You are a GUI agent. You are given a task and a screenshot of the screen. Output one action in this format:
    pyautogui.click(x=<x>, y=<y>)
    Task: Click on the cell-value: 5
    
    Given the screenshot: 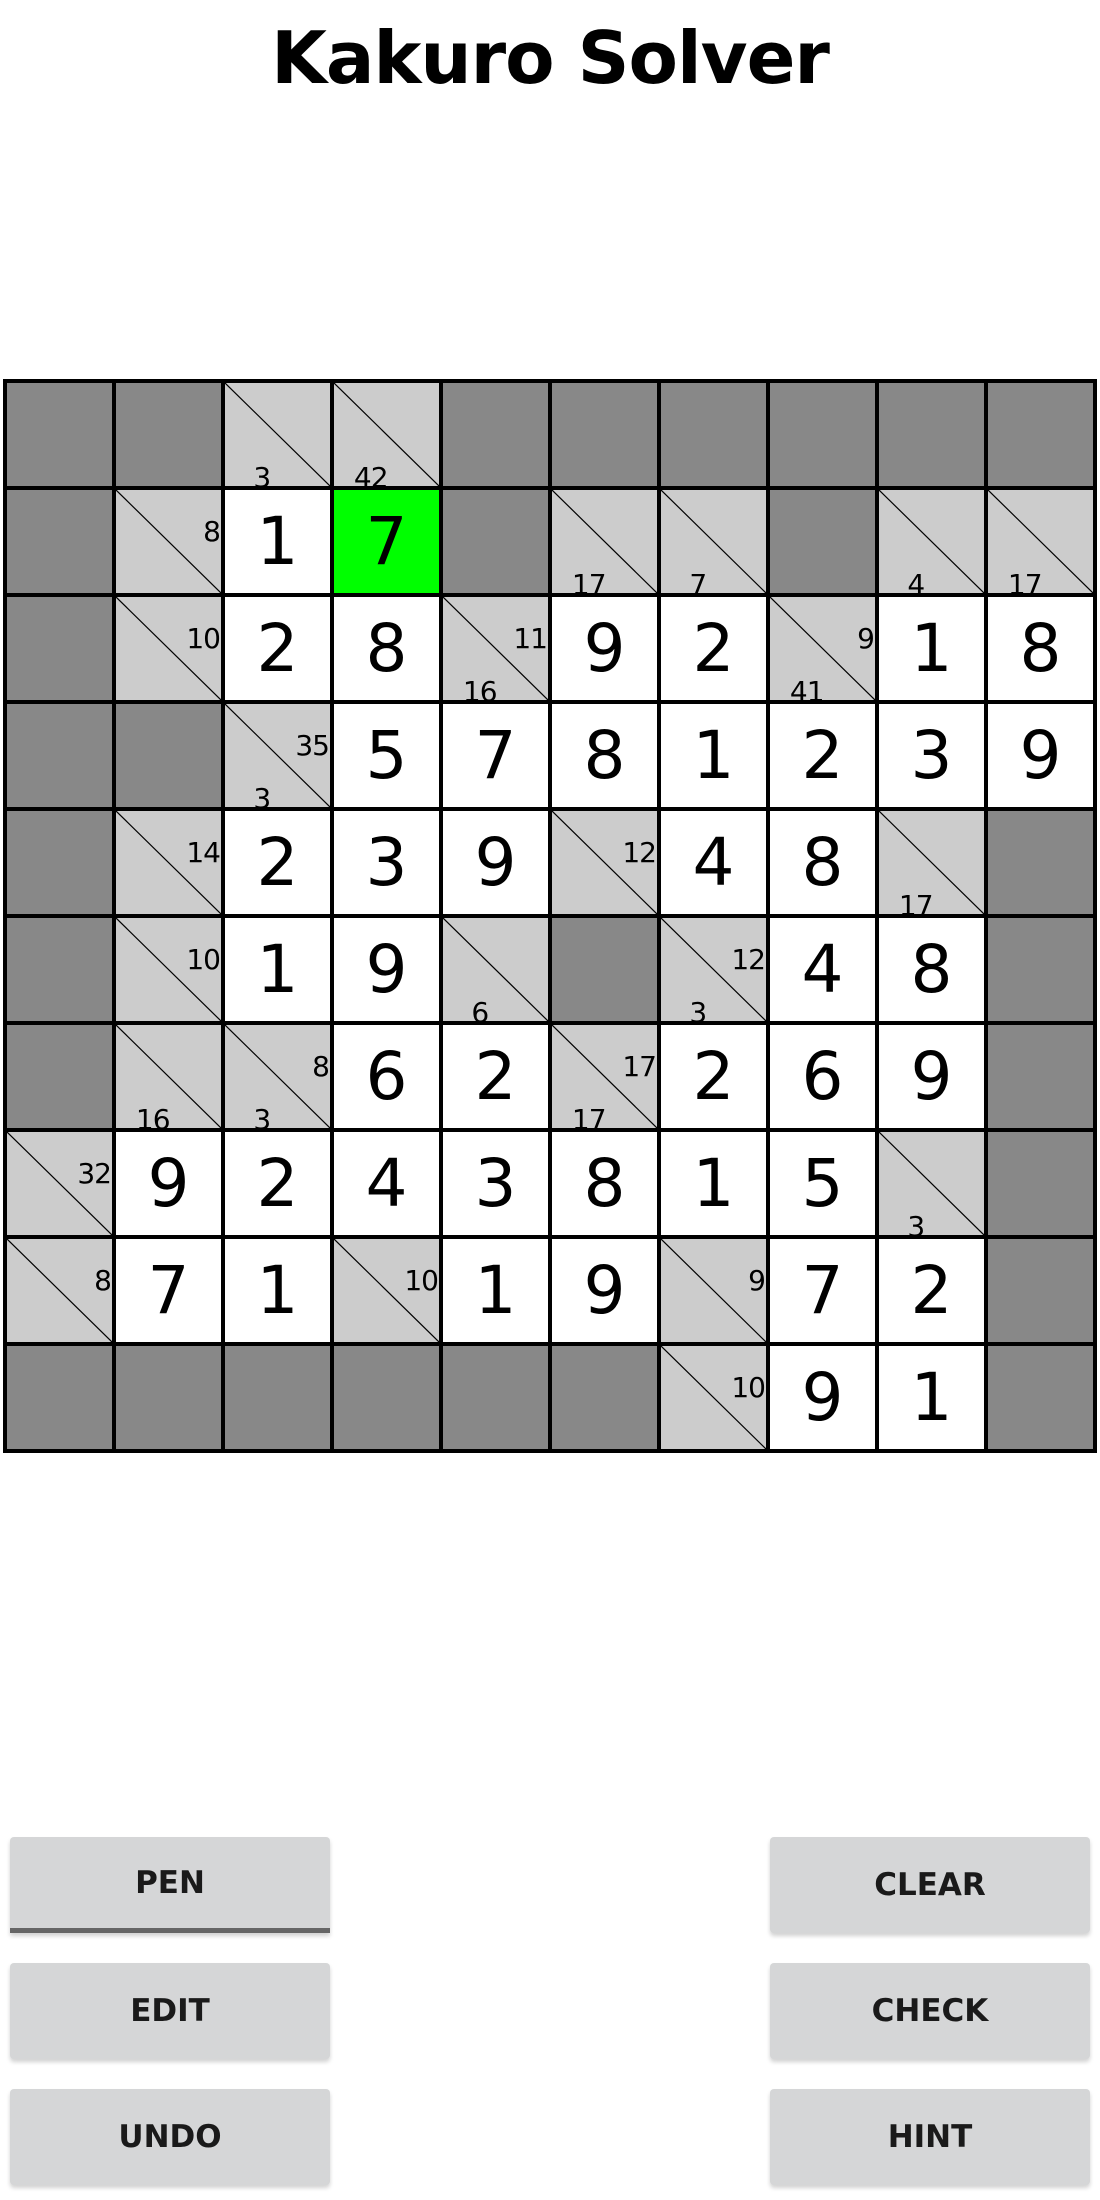 What is the action you would take?
    pyautogui.click(x=822, y=1183)
    